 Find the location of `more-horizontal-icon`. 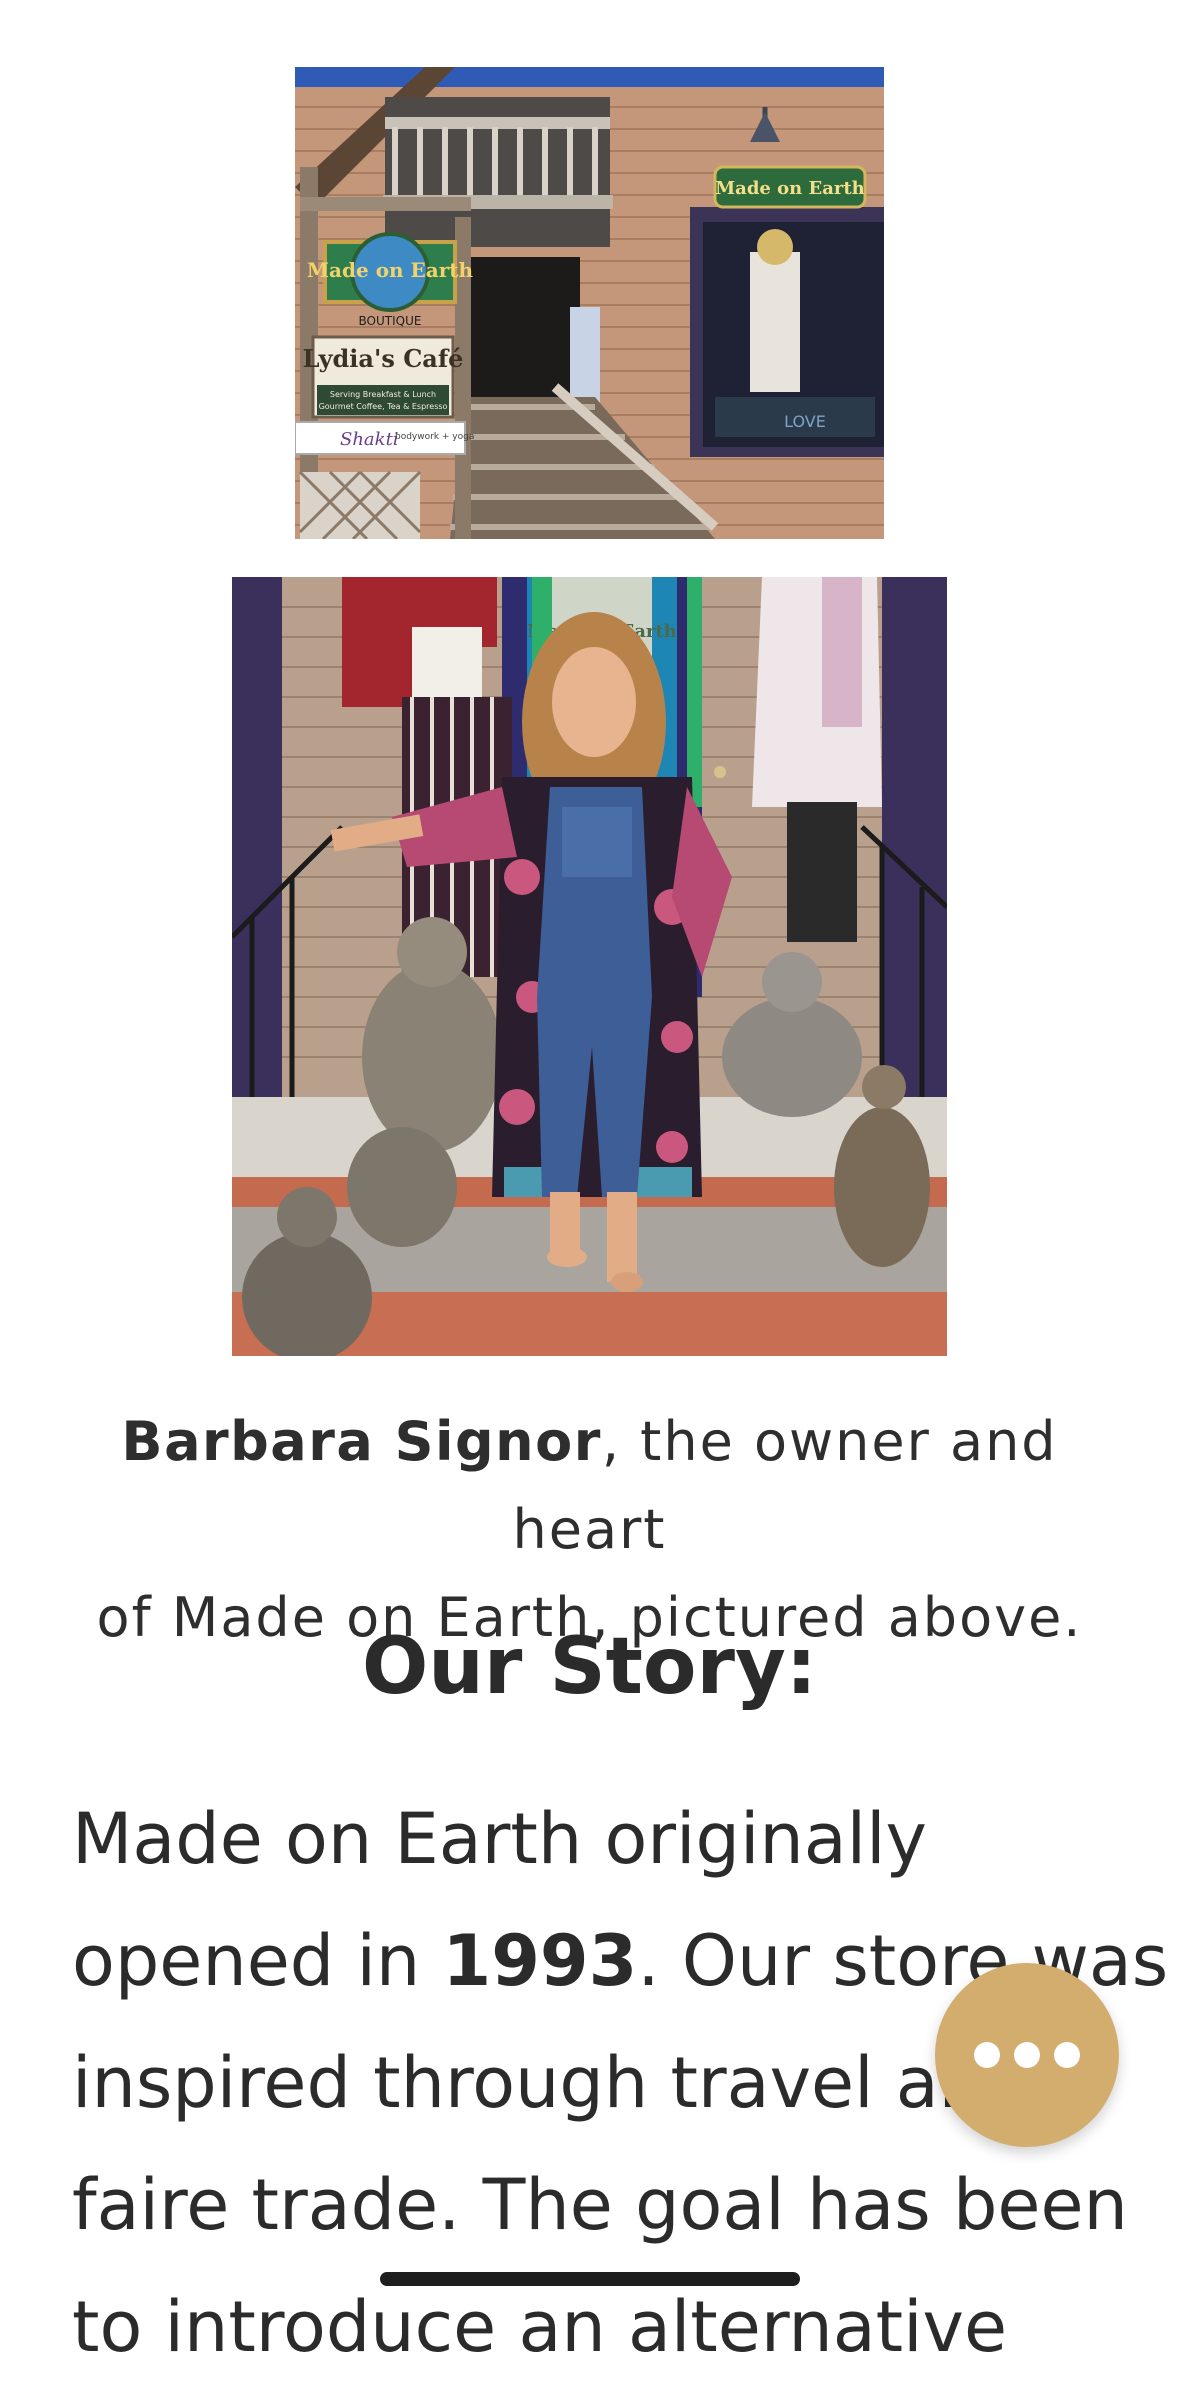

more-horizontal-icon is located at coordinates (987, 2055).